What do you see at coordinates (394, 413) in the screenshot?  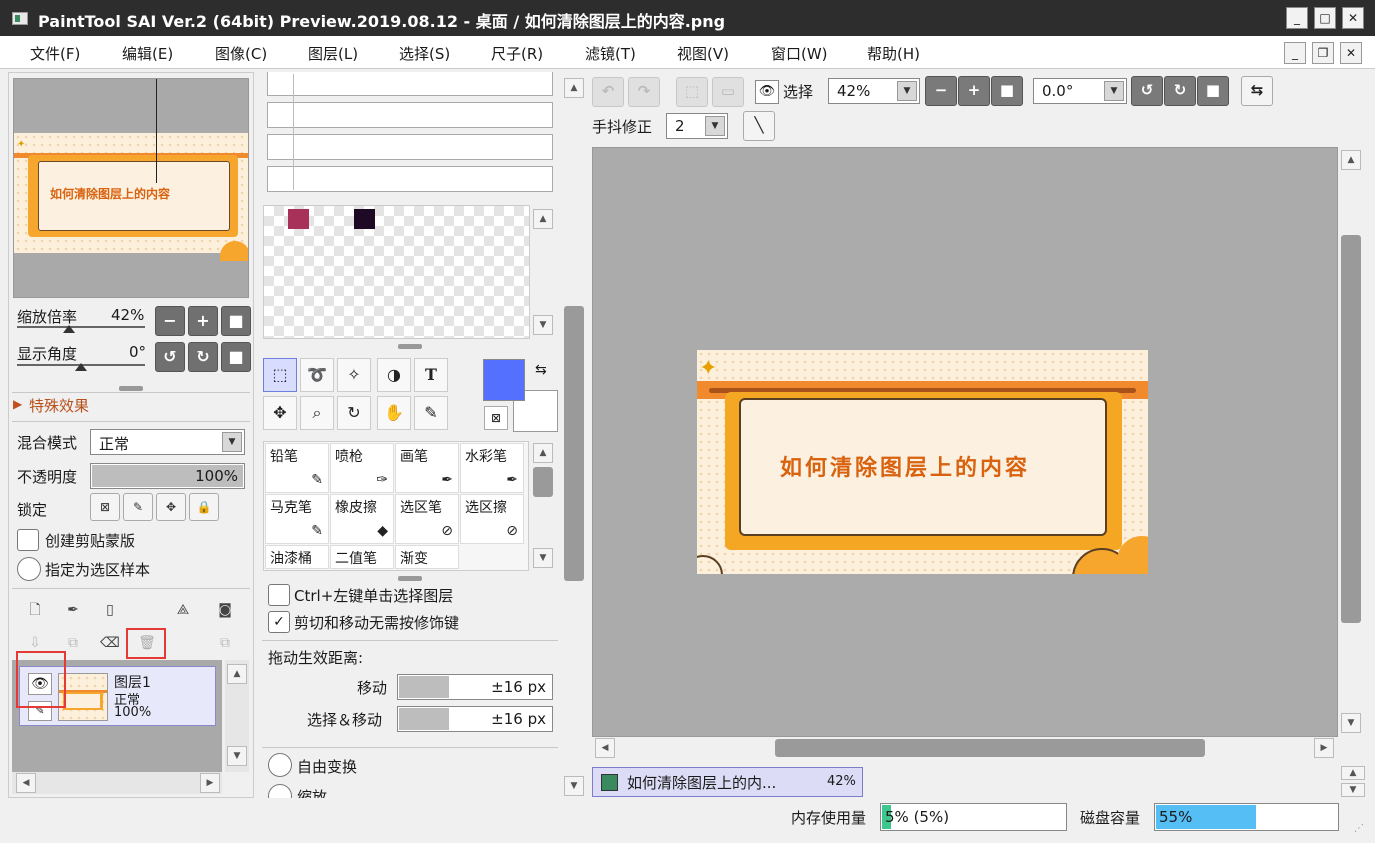 I see `hand-tool: ✋` at bounding box center [394, 413].